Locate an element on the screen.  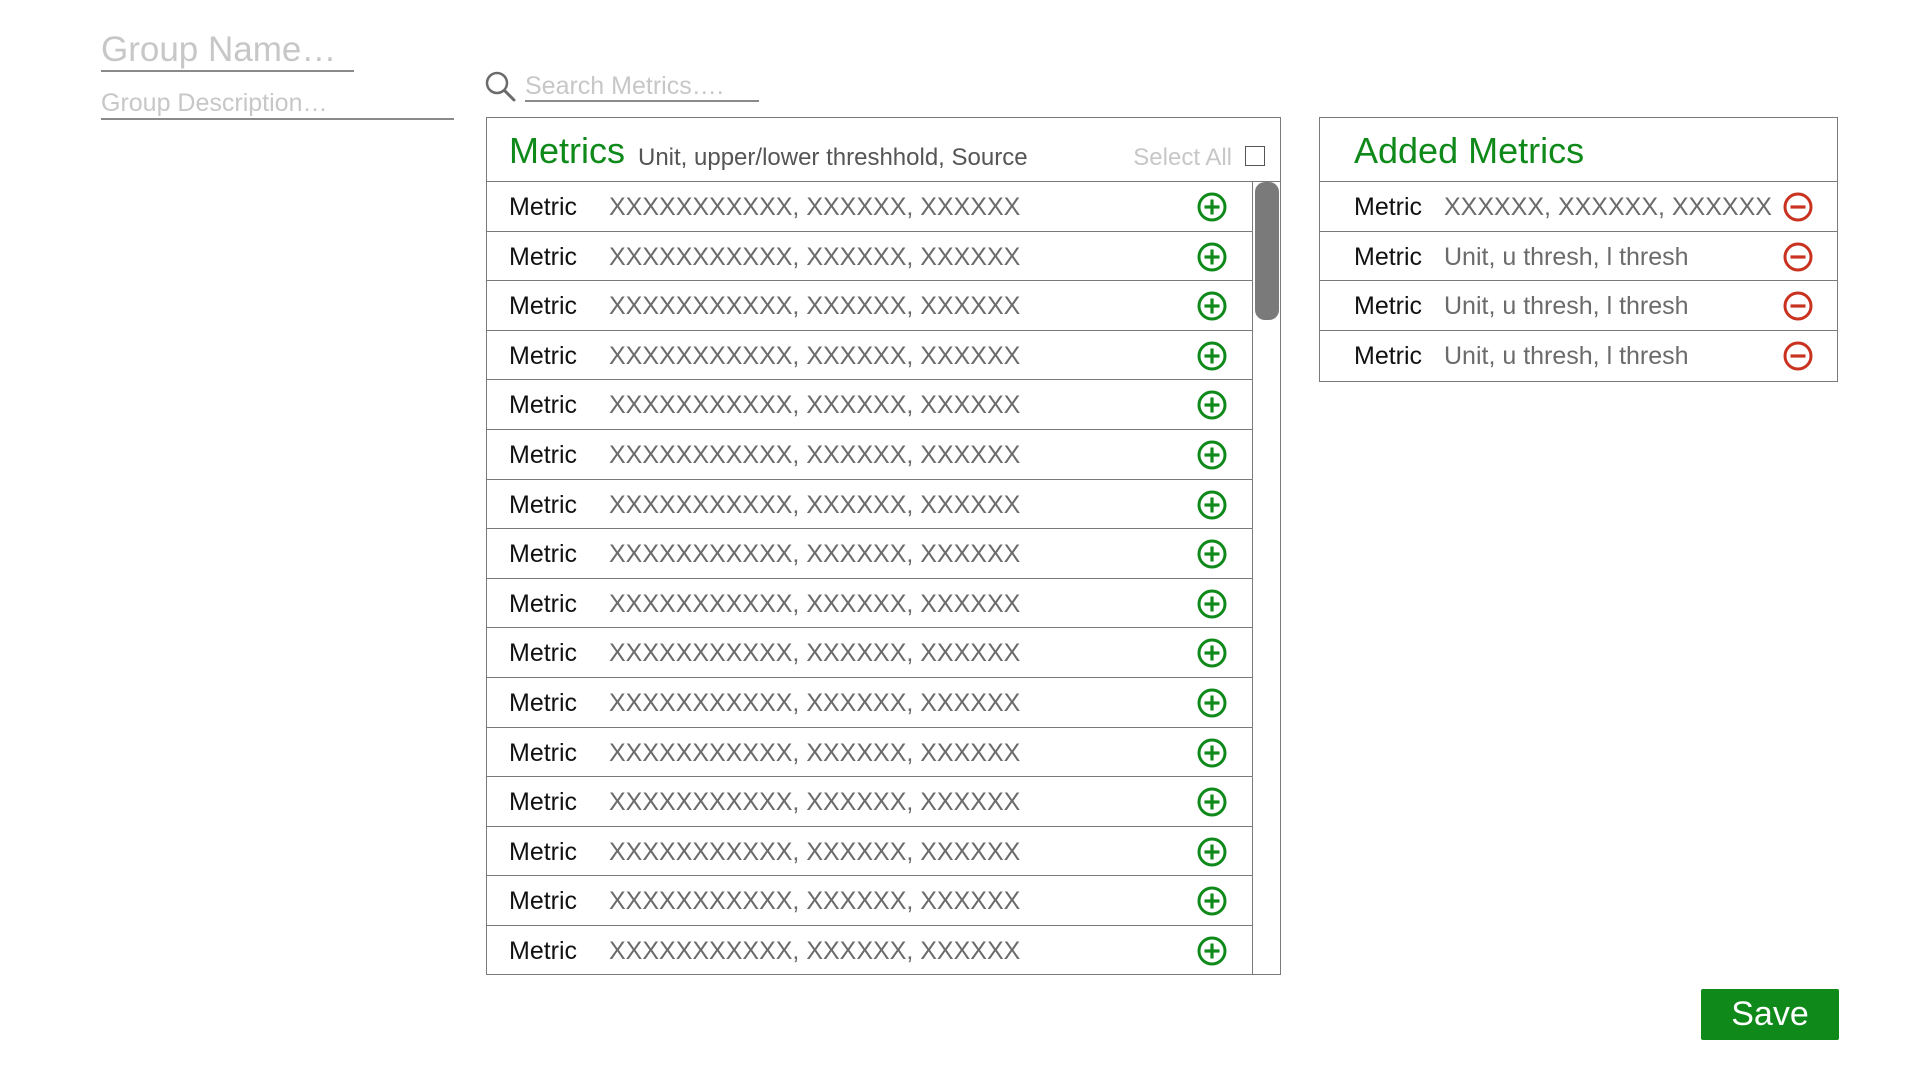
metric-details: XXXXXX, XXXXXX, XXXXXX is located at coordinates (1608, 207).